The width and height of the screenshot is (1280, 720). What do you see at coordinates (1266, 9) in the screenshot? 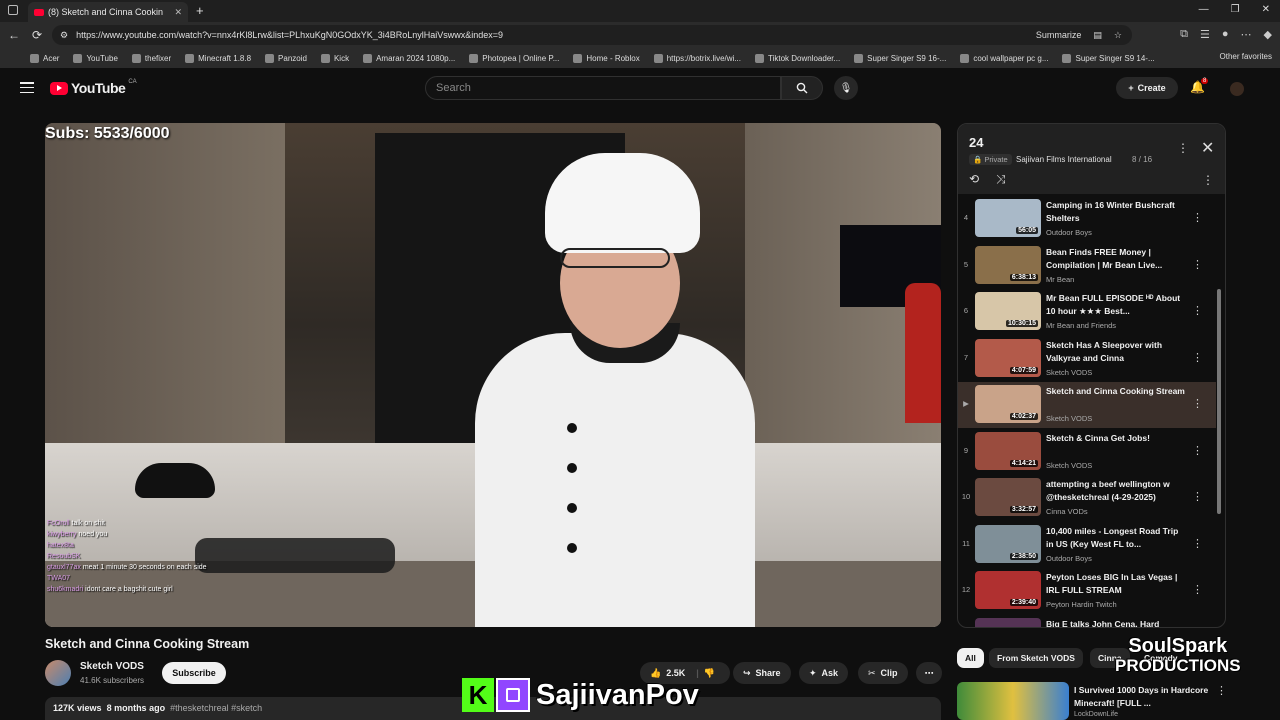
I see `close-window-icon: ✕` at bounding box center [1266, 9].